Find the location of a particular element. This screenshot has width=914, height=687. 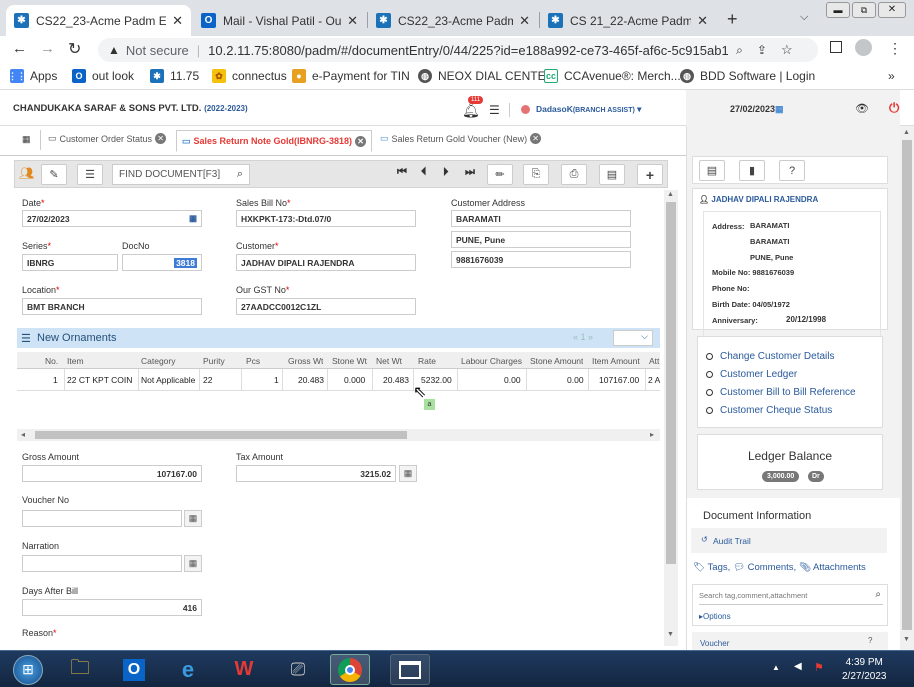

col-item-amount: Item Amount is located at coordinates (616, 361).